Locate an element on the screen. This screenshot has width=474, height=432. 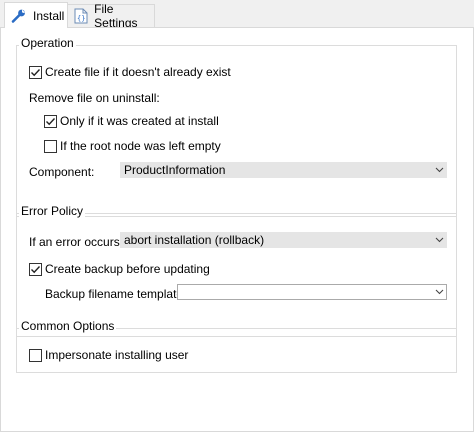
backup-template-label-row: Backup filename template: is located at coordinates (115, 294).